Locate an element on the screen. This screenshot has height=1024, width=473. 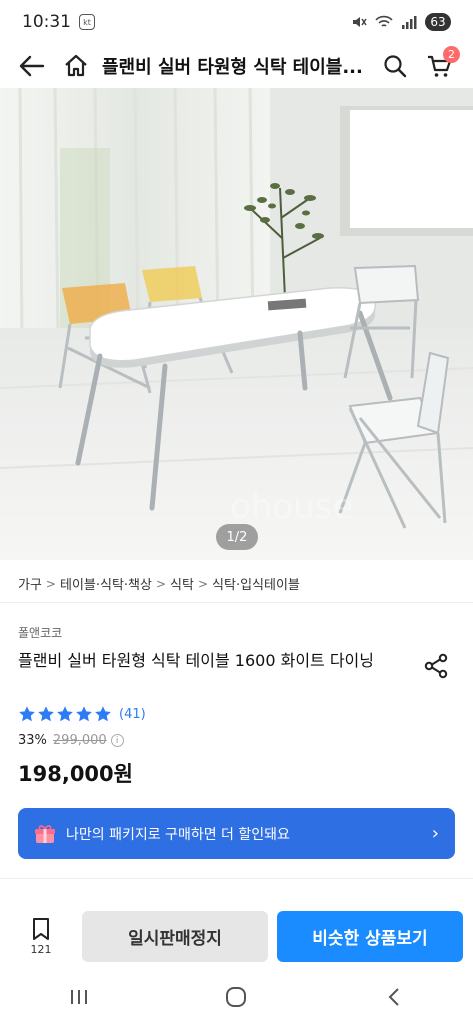
back-arrow-icon is located at coordinates (32, 66).